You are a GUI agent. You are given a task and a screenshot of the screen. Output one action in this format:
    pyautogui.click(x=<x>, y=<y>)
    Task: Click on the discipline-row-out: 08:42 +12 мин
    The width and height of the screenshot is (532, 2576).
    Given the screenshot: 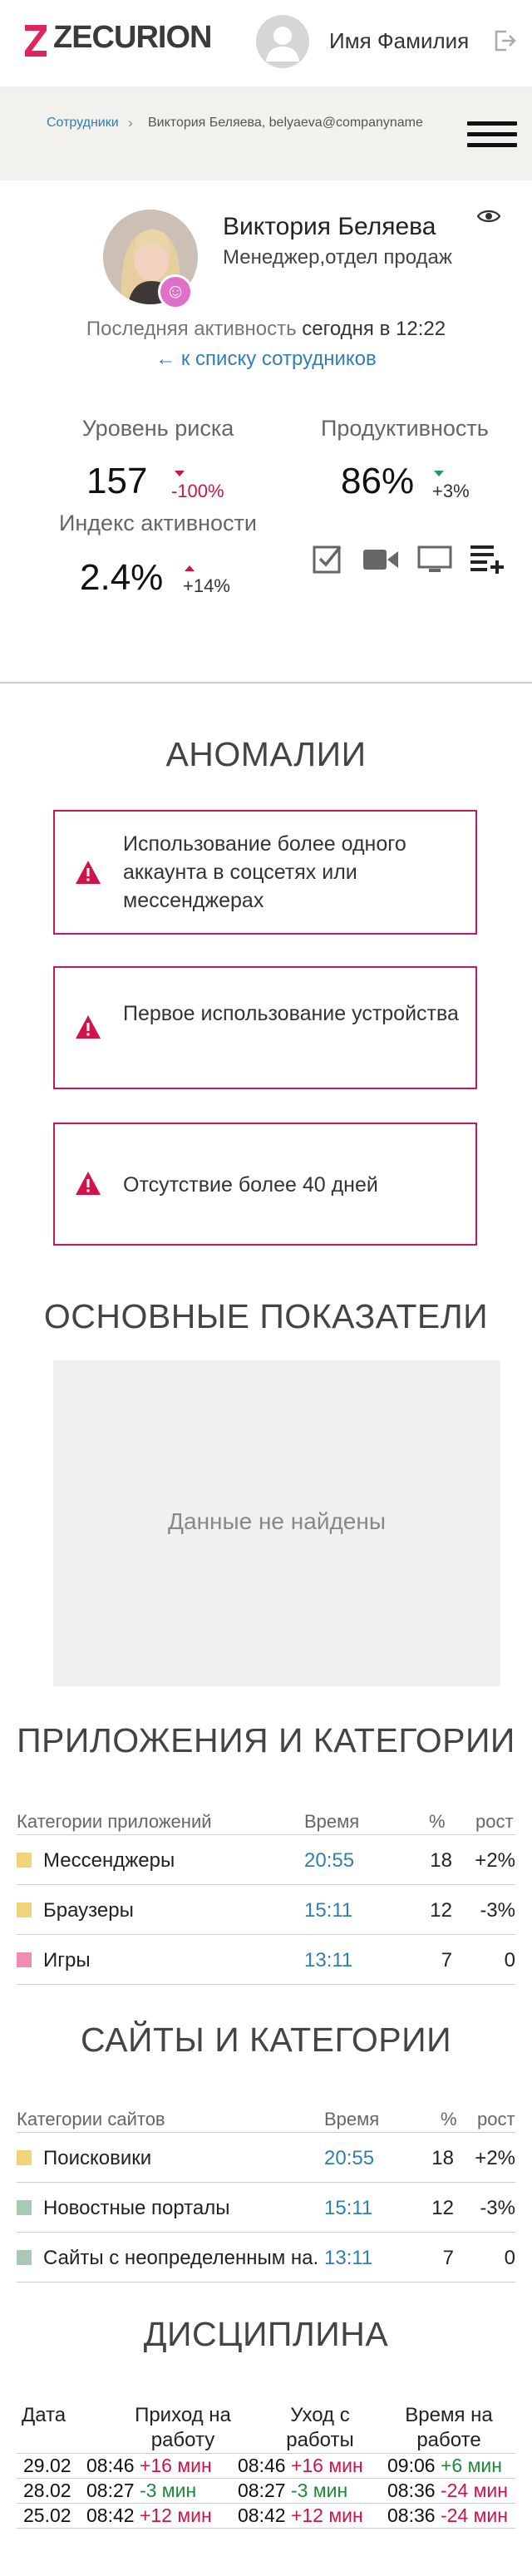 What is the action you would take?
    pyautogui.click(x=300, y=2515)
    